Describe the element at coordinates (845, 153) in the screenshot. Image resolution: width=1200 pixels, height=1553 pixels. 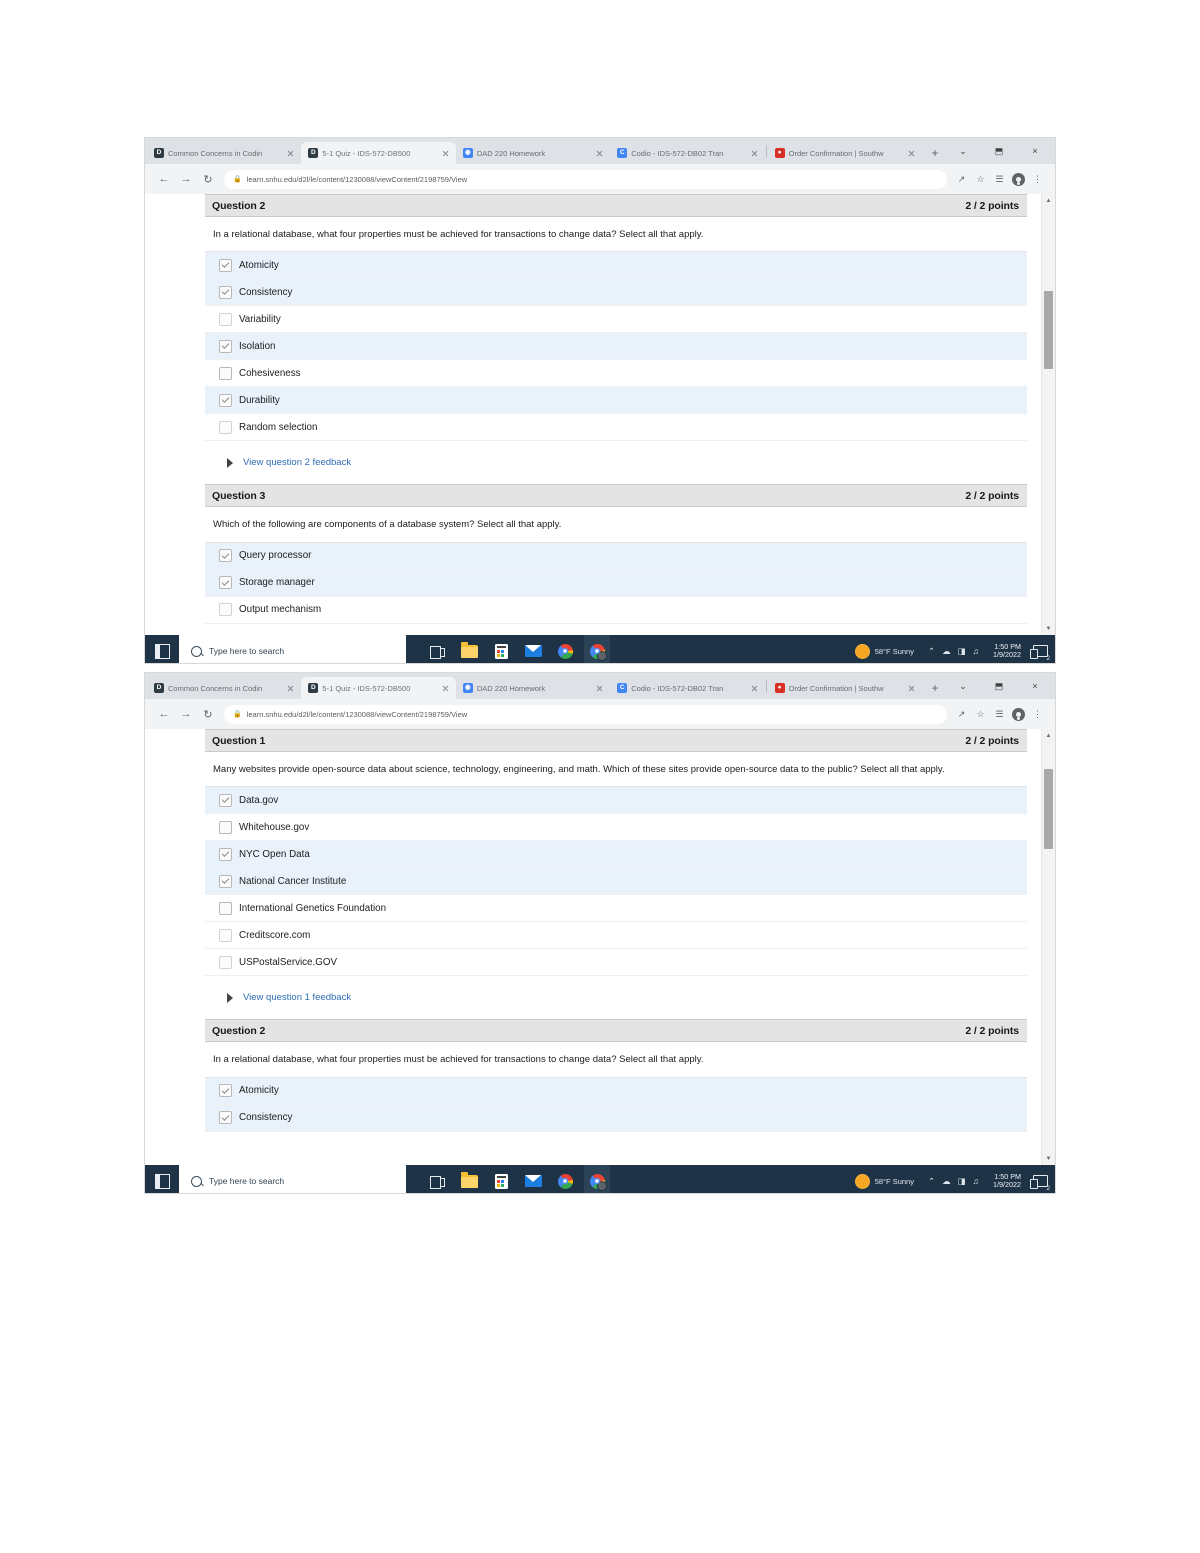
I see `browser-tab-4: ● Order Confirmation | Southw` at that location.